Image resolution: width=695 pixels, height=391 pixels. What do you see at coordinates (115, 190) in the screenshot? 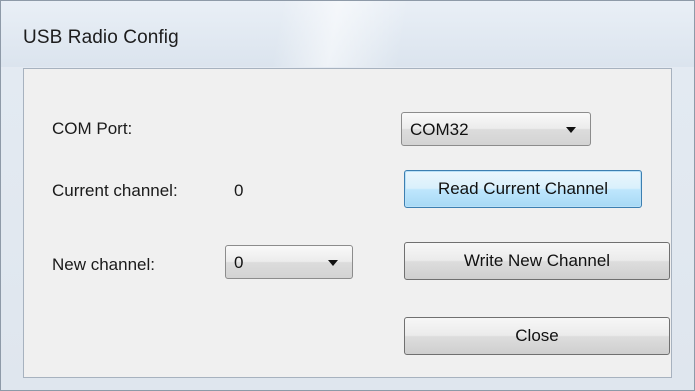
I see `current-channel-label: Current channel:` at bounding box center [115, 190].